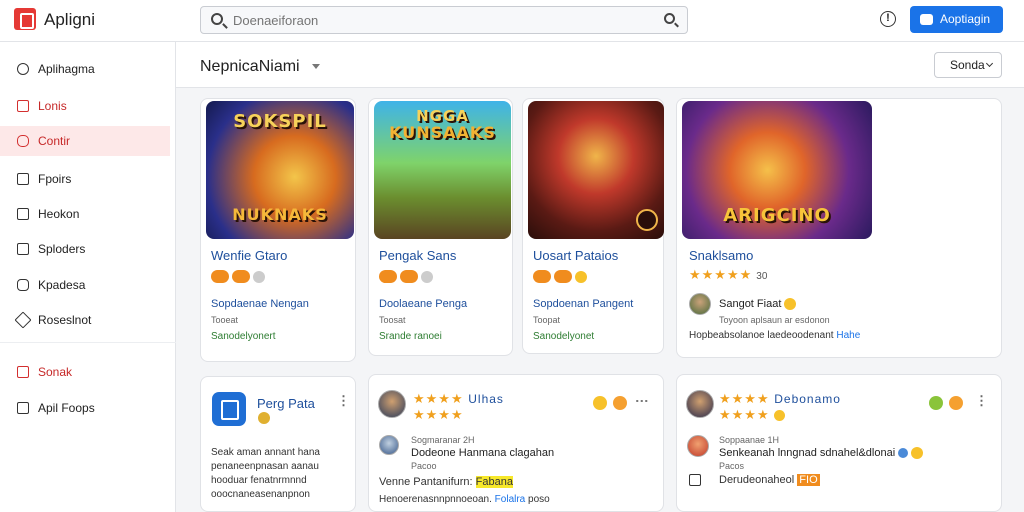 Image resolution: width=1024 pixels, height=512 pixels. What do you see at coordinates (807, 399) in the screenshot?
I see `review-header: Debonamo` at bounding box center [807, 399].